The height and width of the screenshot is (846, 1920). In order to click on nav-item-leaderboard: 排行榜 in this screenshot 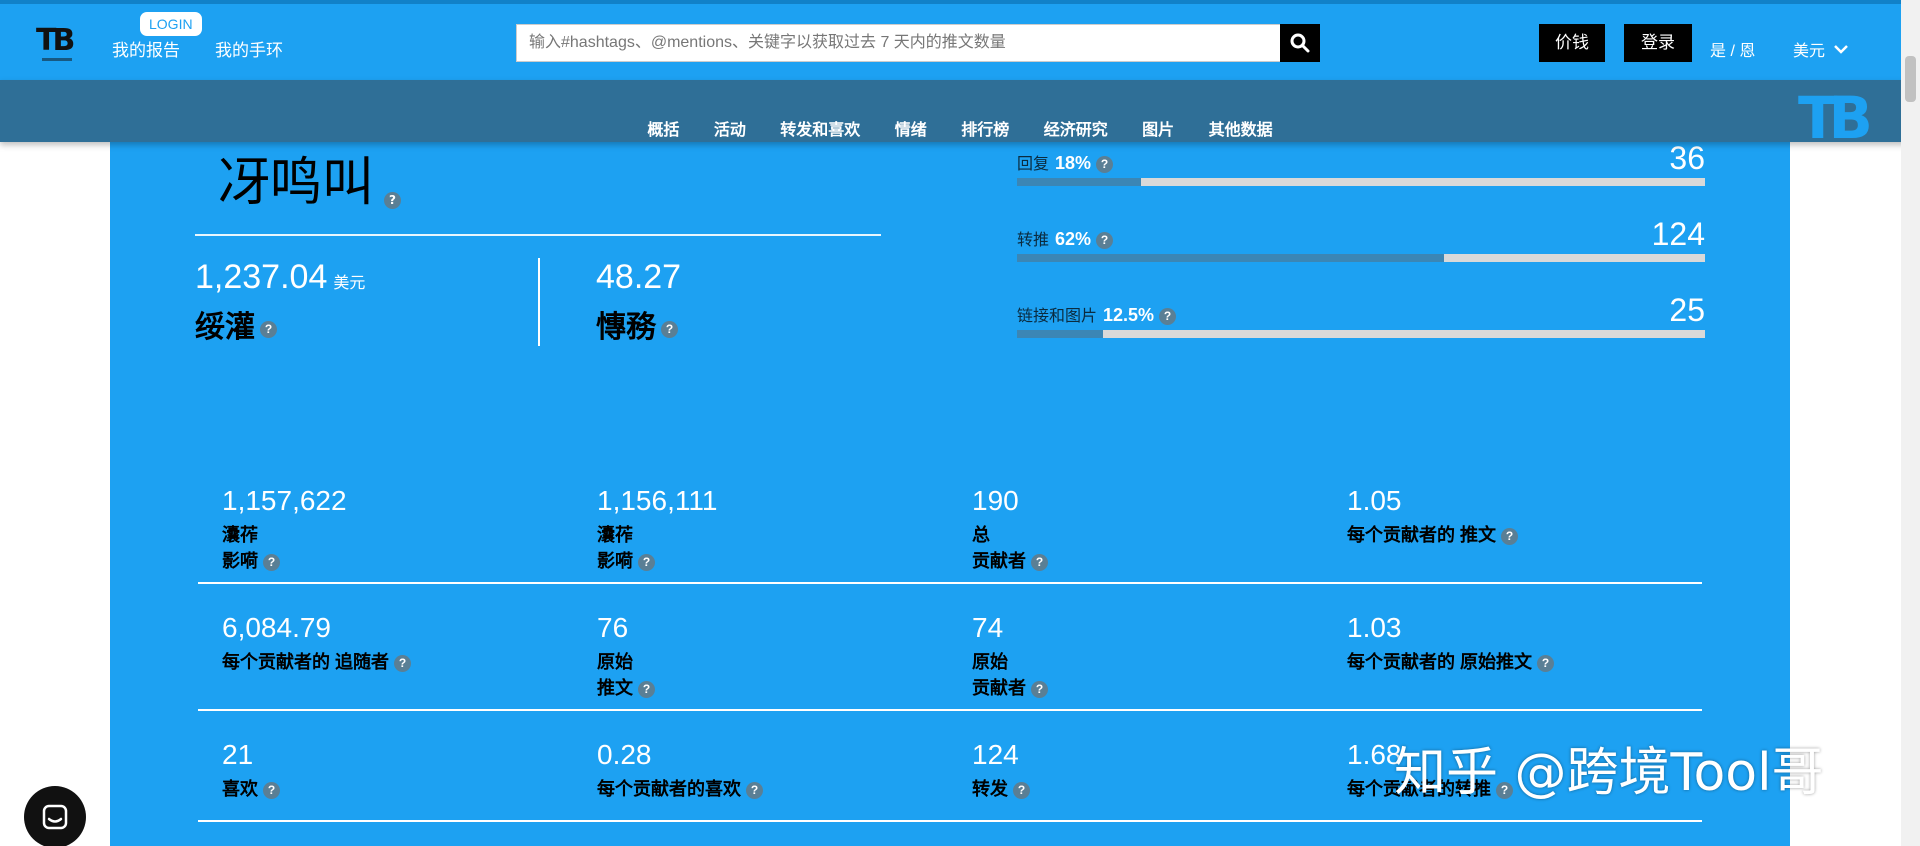, I will do `click(985, 128)`.